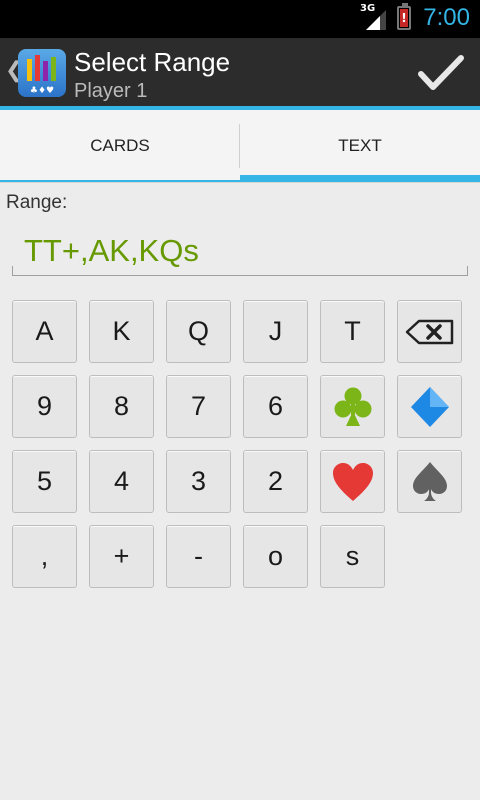  Describe the element at coordinates (441, 74) in the screenshot. I see `checkmark-icon` at that location.